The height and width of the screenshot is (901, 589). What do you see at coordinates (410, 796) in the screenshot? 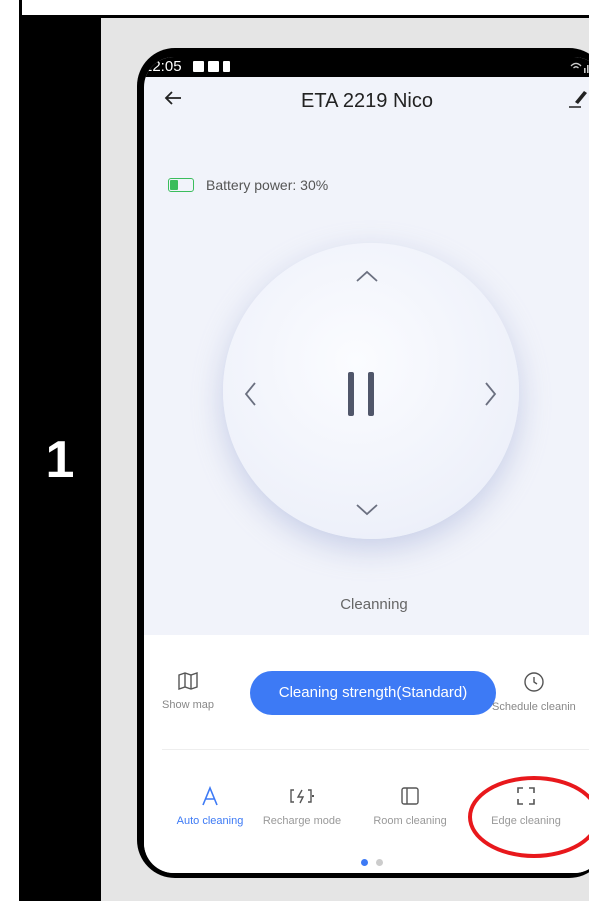
I see `room-icon` at bounding box center [410, 796].